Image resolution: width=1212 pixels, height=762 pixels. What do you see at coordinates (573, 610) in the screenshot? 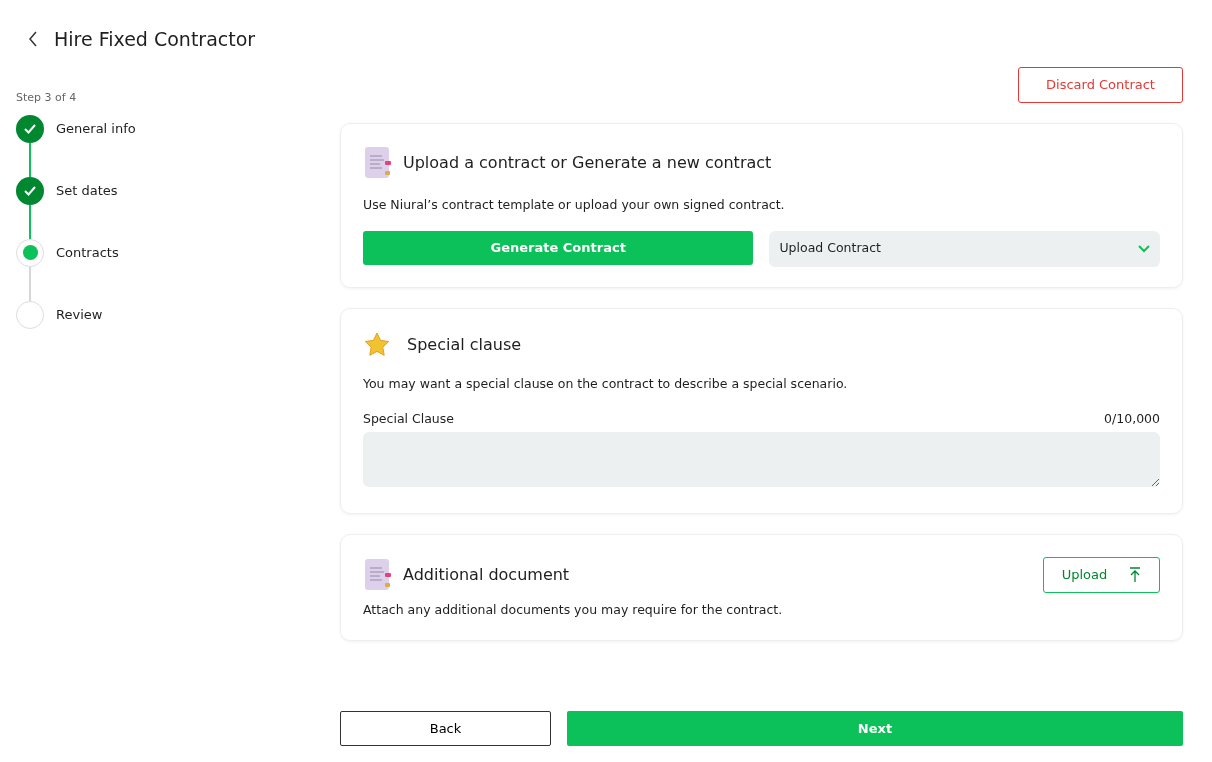
I see `card-description: Attach any additional documents you may require for the contract.` at bounding box center [573, 610].